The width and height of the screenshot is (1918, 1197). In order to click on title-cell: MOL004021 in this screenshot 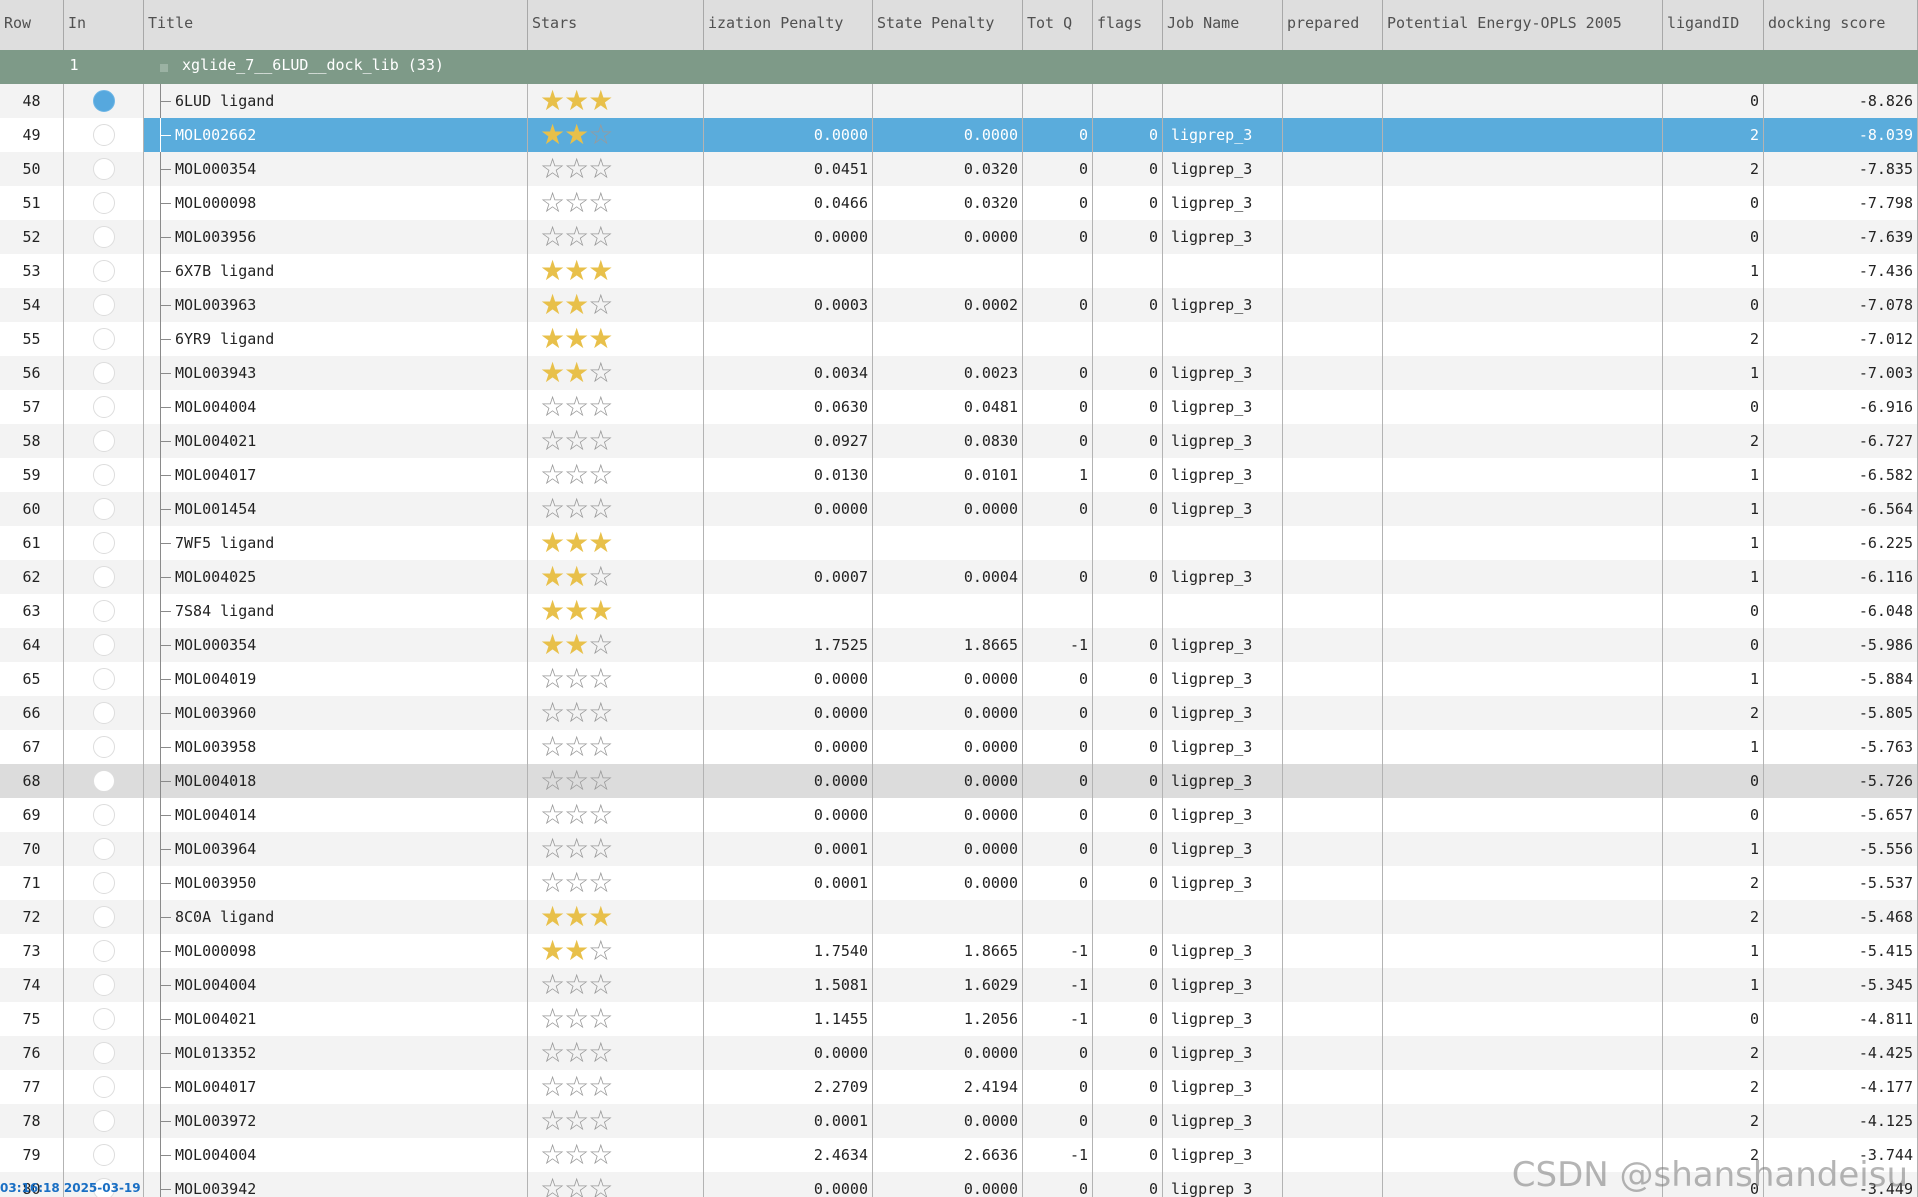, I will do `click(336, 1019)`.